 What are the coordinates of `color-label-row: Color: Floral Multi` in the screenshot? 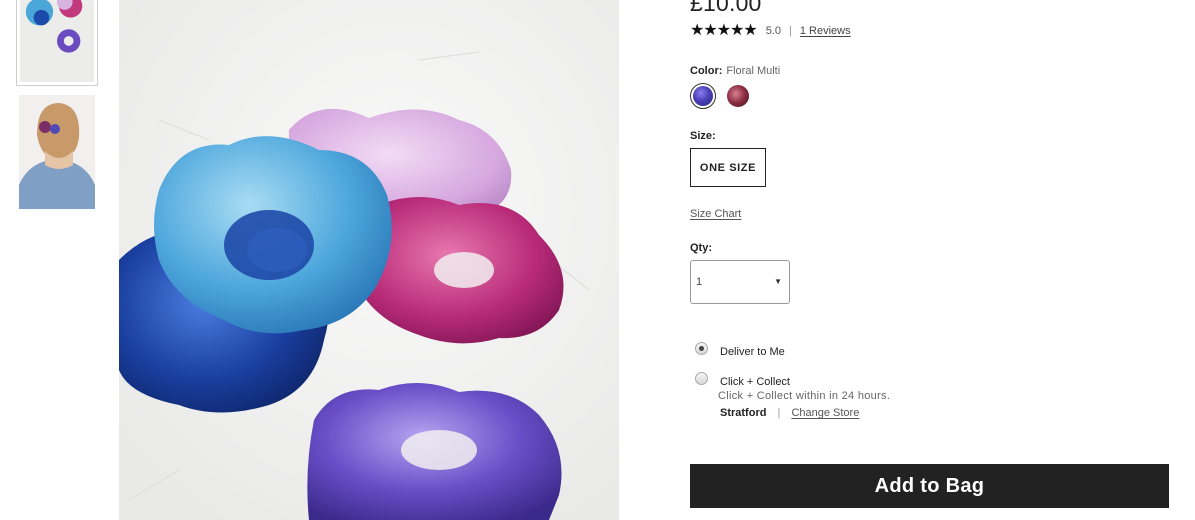 It's located at (735, 71).